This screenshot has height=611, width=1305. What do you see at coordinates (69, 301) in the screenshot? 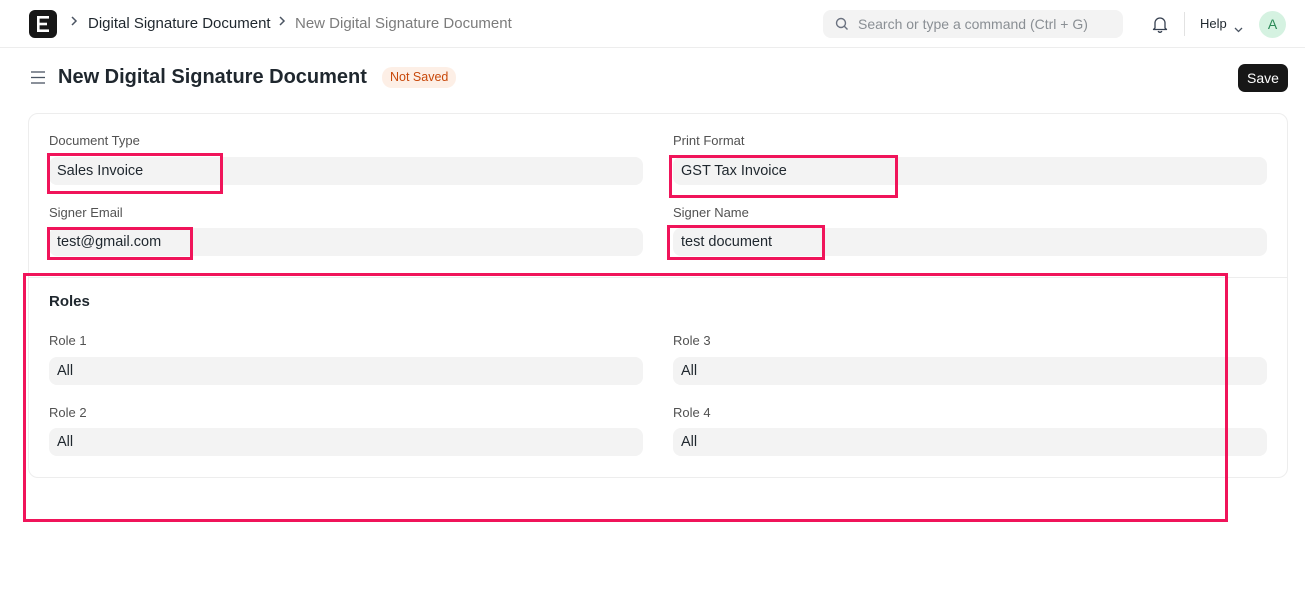
I see `roles-section-title: Roles` at bounding box center [69, 301].